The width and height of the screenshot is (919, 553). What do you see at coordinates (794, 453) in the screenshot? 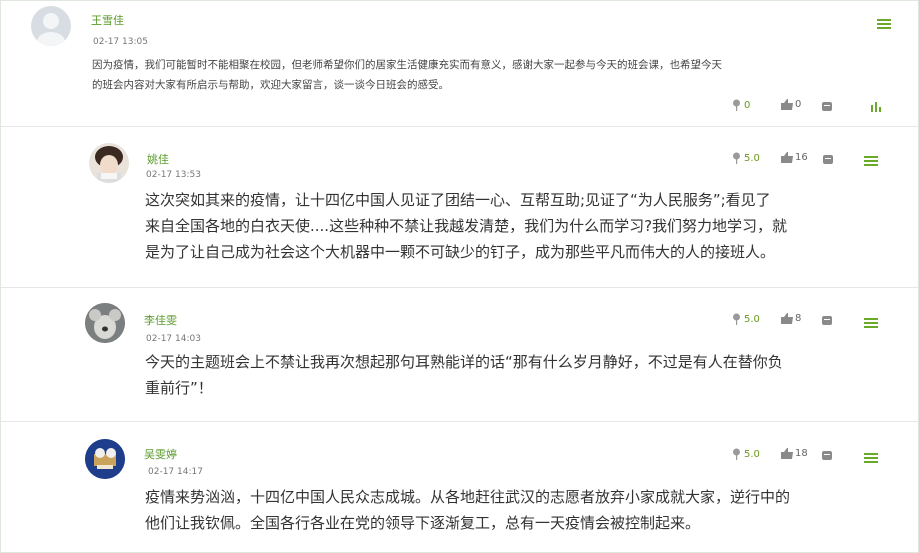
I see `like-stat: 18` at bounding box center [794, 453].